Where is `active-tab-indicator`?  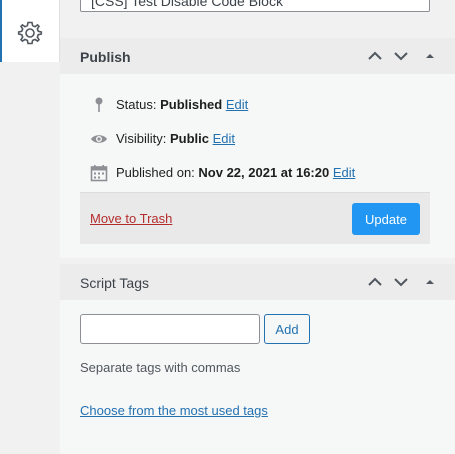 active-tab-indicator is located at coordinates (1, 31).